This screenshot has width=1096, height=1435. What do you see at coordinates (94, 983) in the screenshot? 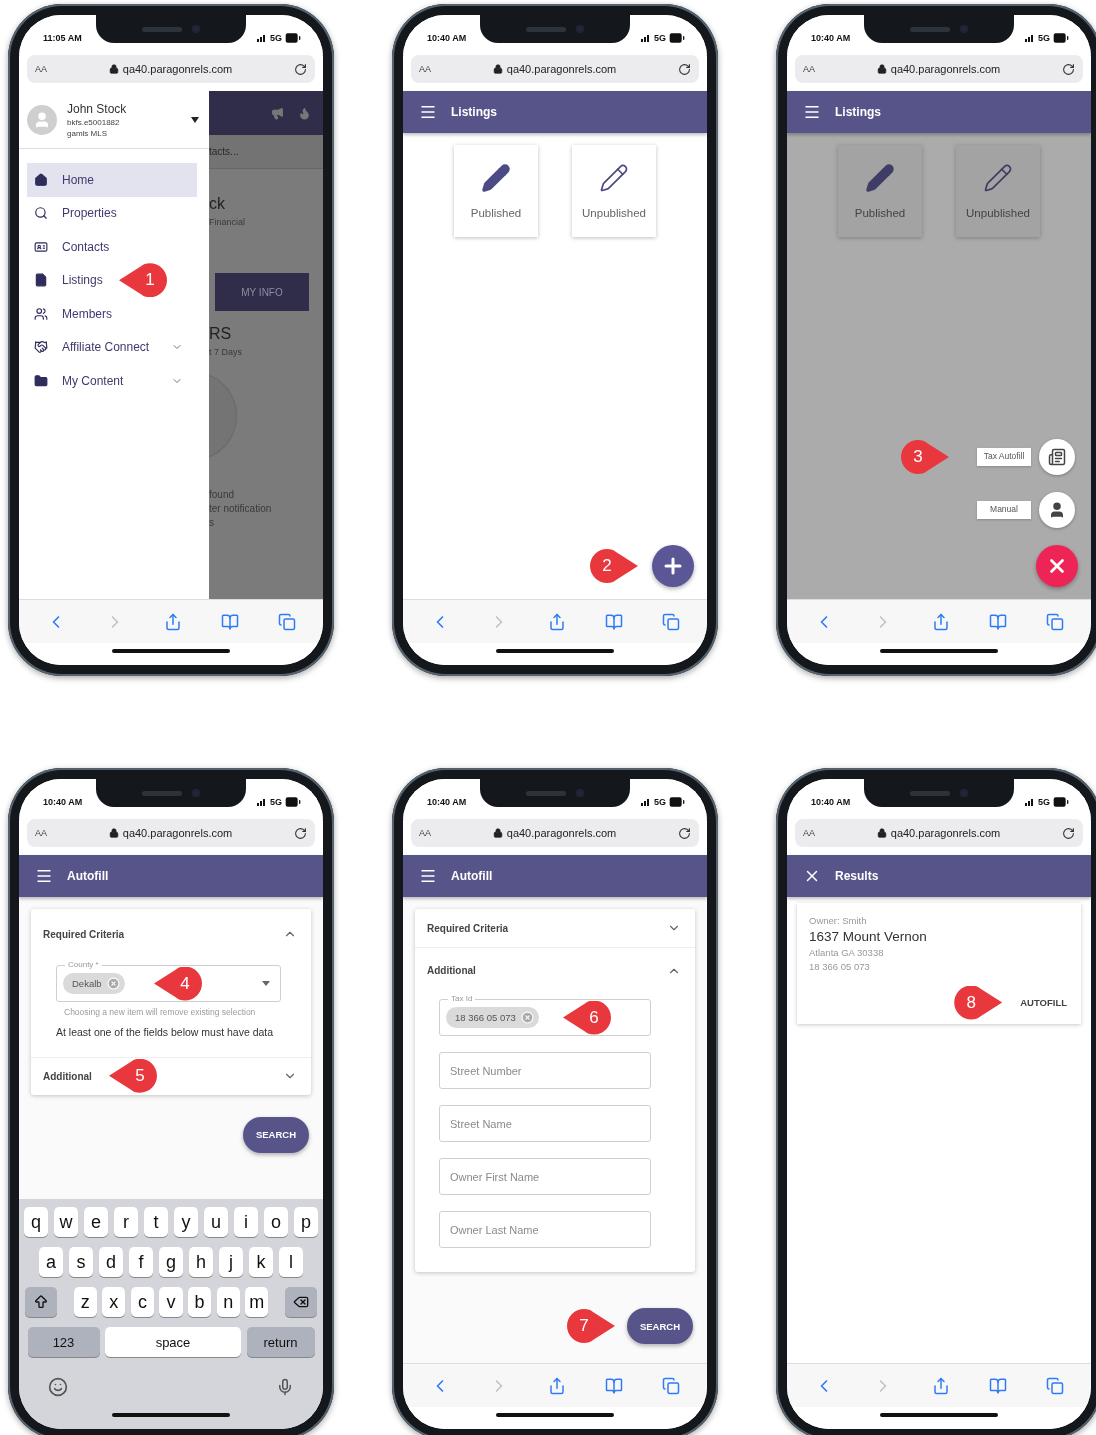
I see `value-chip: Dekalb` at bounding box center [94, 983].